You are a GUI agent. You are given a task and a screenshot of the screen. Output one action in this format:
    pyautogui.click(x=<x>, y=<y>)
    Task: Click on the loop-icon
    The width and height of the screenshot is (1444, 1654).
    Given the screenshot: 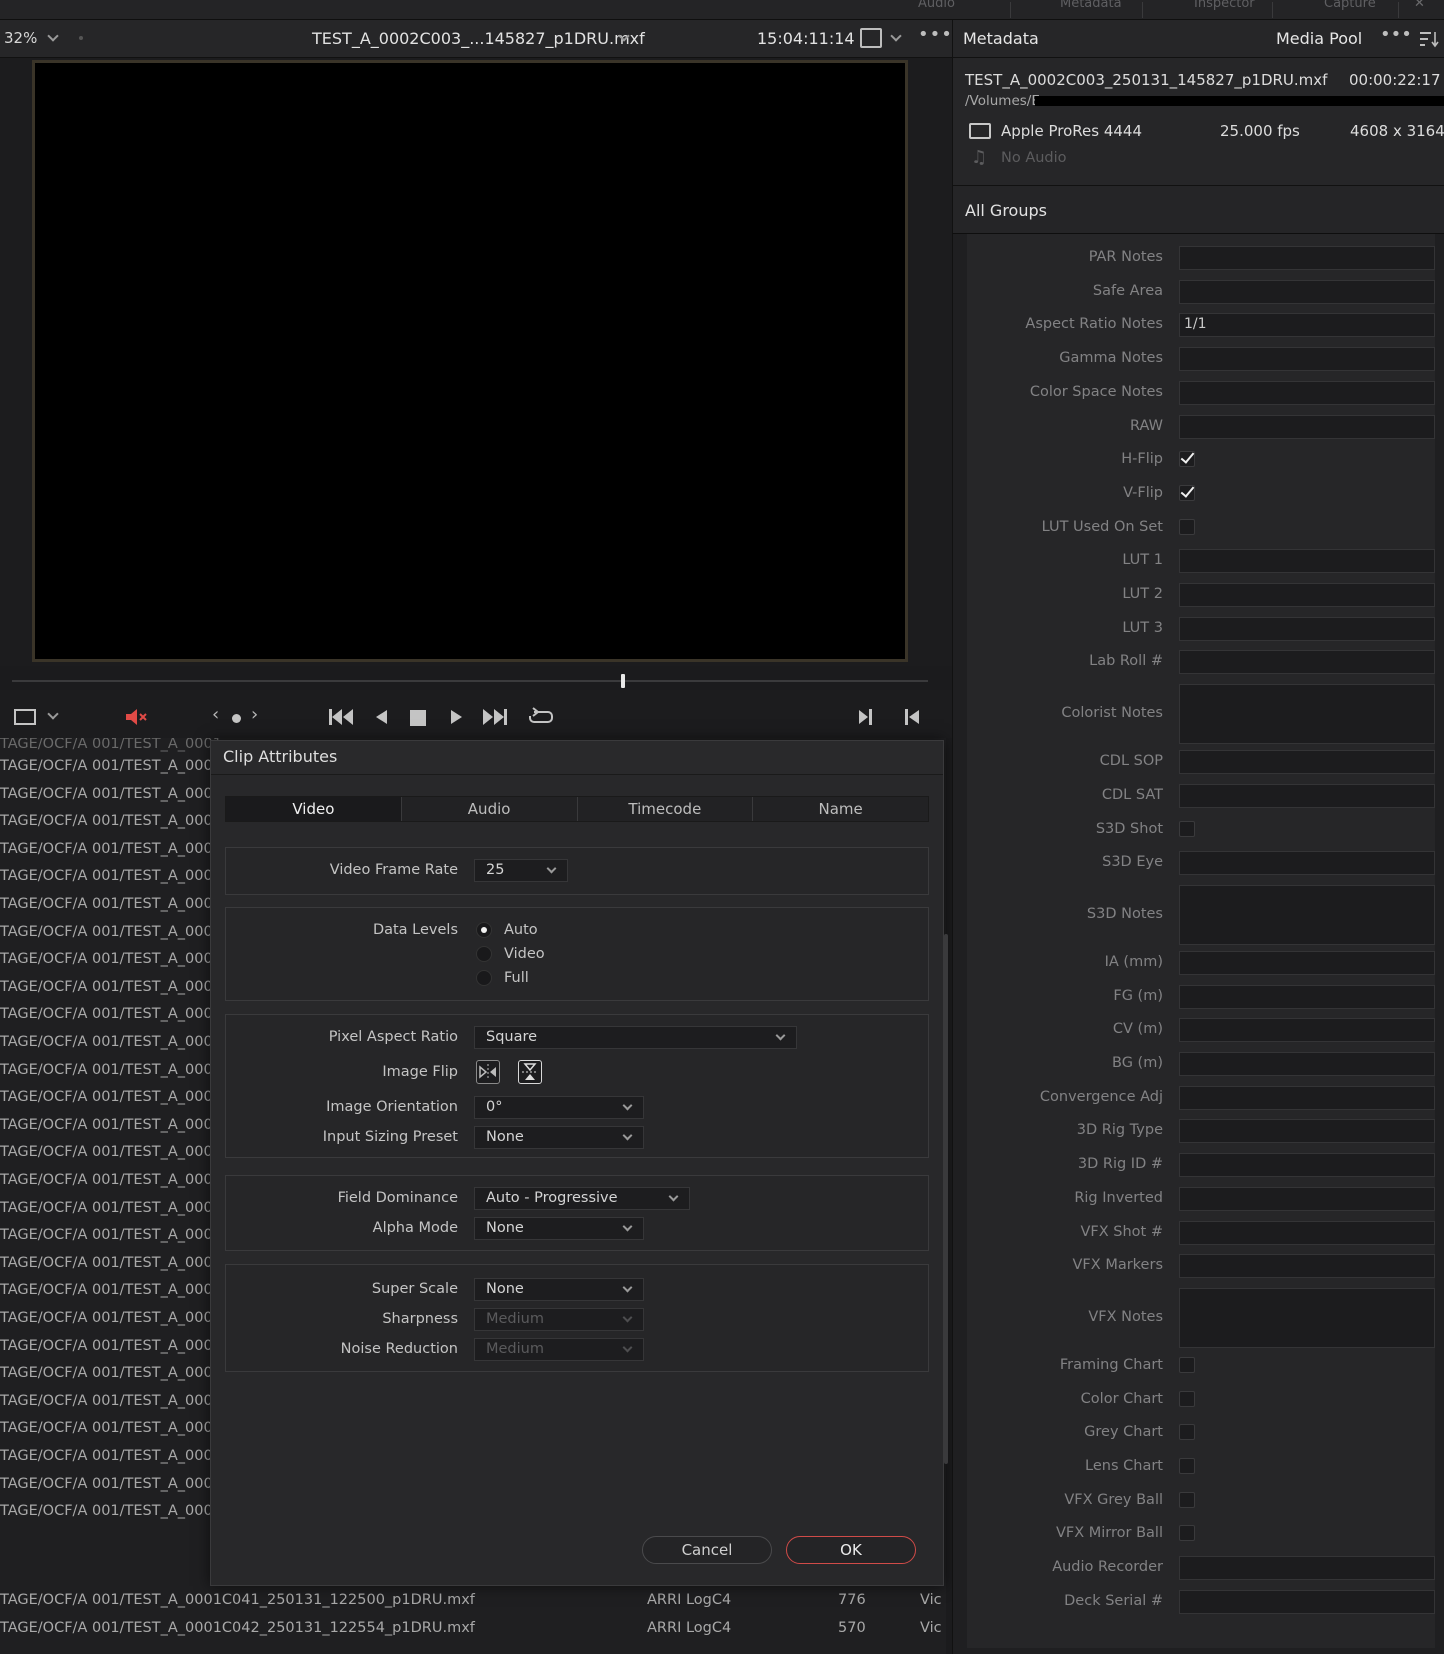 What is the action you would take?
    pyautogui.click(x=541, y=717)
    